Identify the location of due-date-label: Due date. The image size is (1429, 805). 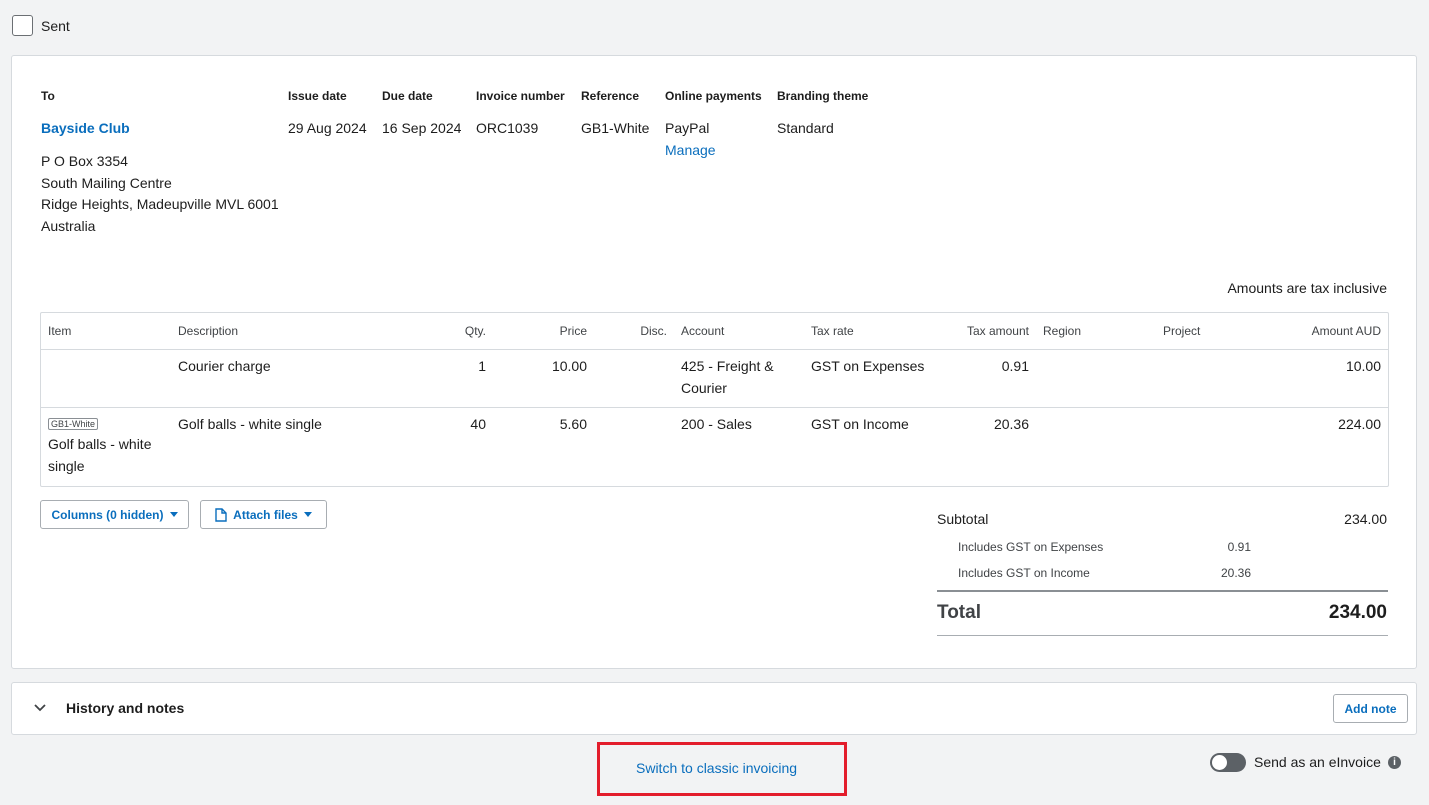
(407, 96).